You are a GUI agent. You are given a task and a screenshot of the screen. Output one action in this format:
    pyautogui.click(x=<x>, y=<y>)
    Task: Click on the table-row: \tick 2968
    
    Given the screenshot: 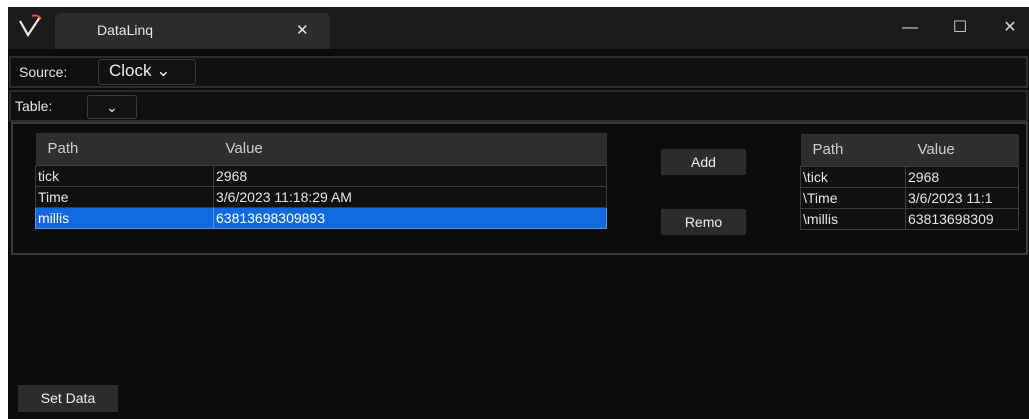 What is the action you would take?
    pyautogui.click(x=909, y=176)
    